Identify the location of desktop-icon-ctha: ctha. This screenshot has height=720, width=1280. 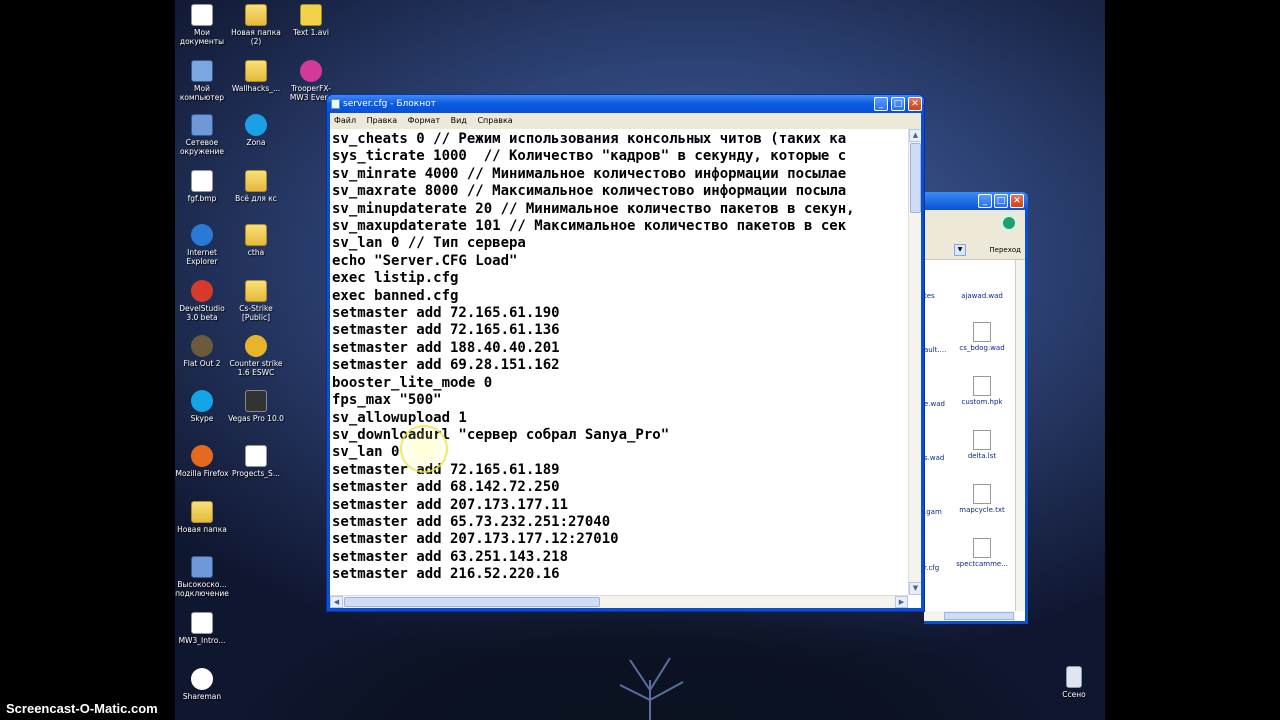
(256, 240).